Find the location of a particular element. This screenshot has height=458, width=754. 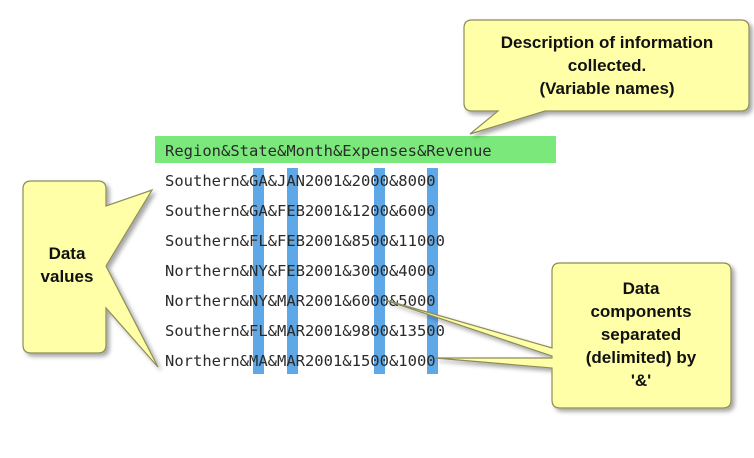

callout-variable-names-line-2: collected. is located at coordinates (607, 65).